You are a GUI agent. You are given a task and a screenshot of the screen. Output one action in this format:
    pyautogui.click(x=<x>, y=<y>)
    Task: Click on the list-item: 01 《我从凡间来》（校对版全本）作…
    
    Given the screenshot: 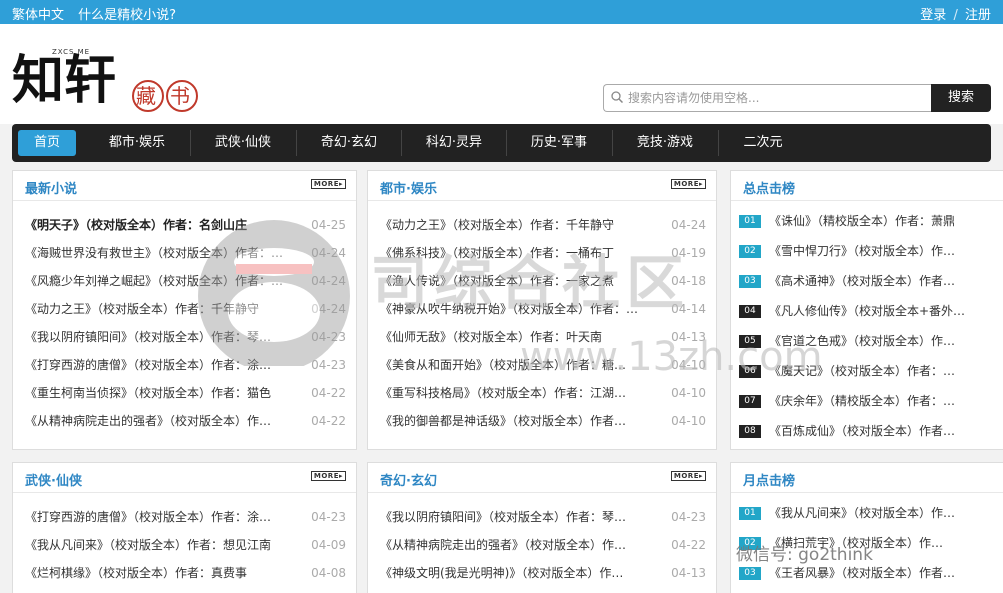 What is the action you would take?
    pyautogui.click(x=871, y=514)
    